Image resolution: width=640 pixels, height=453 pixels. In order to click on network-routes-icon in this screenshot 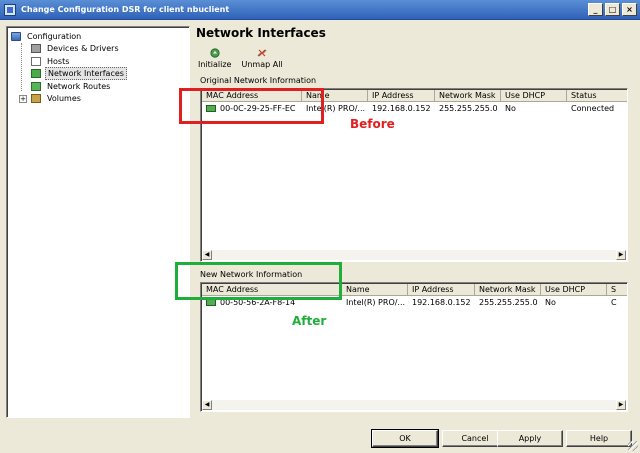, I will do `click(36, 86)`.